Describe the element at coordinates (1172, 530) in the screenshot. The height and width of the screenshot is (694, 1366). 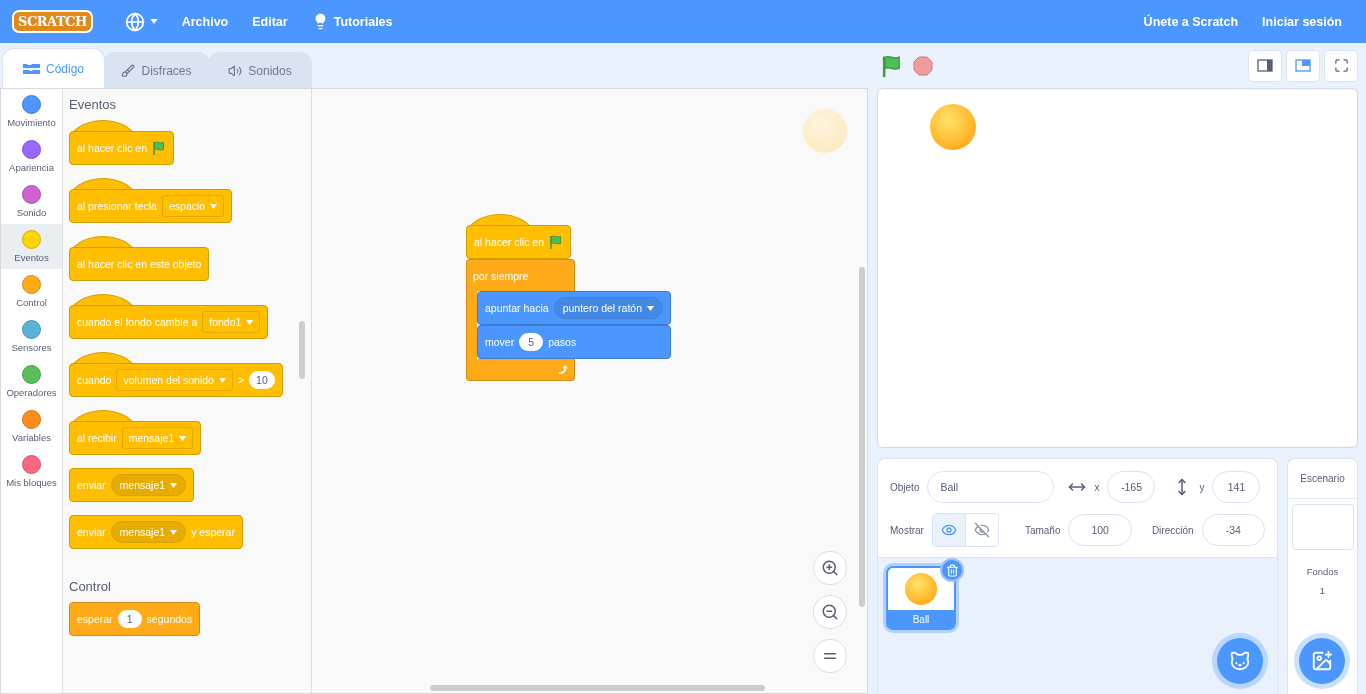
I see `field-label: Dirección` at that location.